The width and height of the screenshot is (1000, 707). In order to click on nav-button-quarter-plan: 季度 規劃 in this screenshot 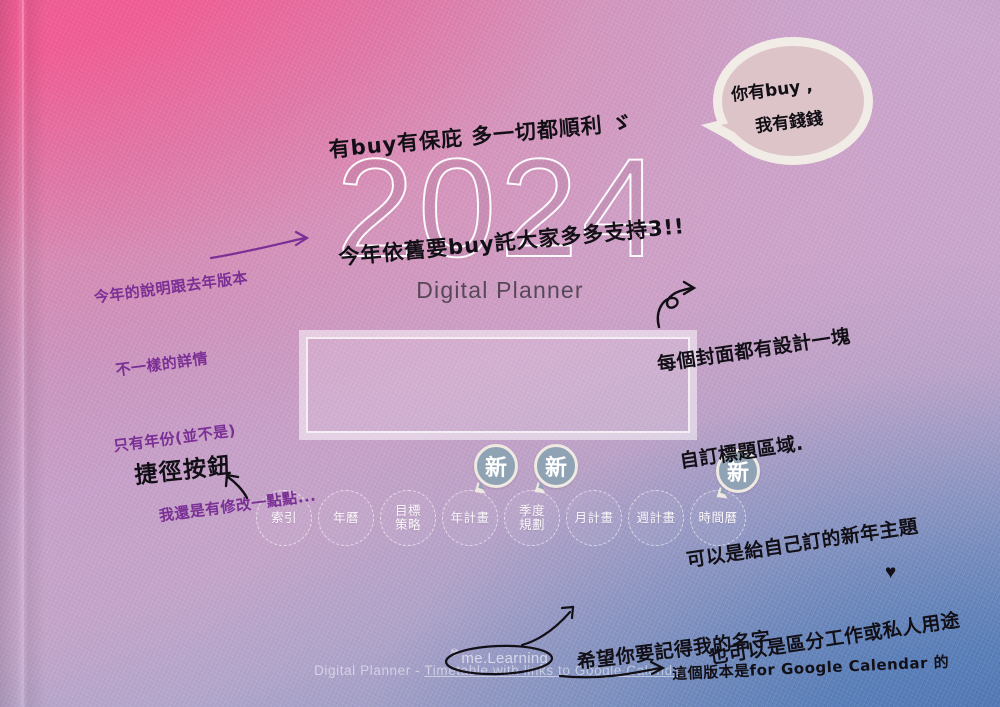, I will do `click(532, 518)`.